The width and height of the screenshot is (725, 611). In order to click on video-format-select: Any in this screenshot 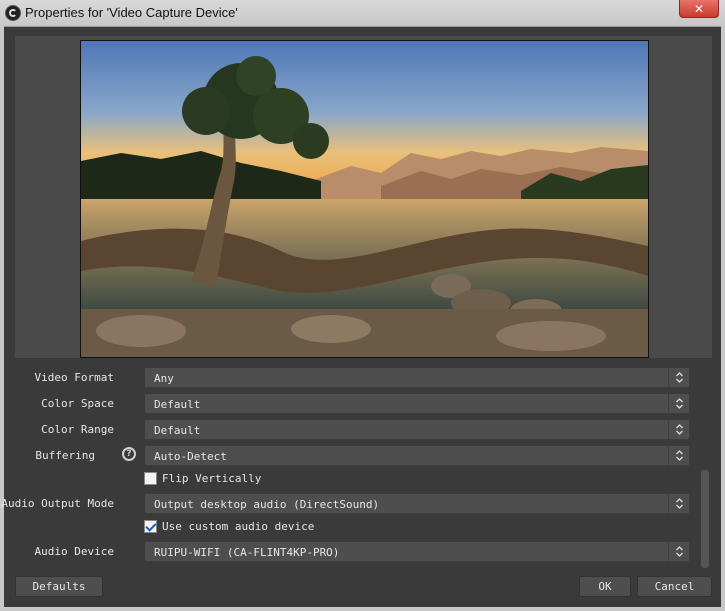, I will do `click(417, 377)`.